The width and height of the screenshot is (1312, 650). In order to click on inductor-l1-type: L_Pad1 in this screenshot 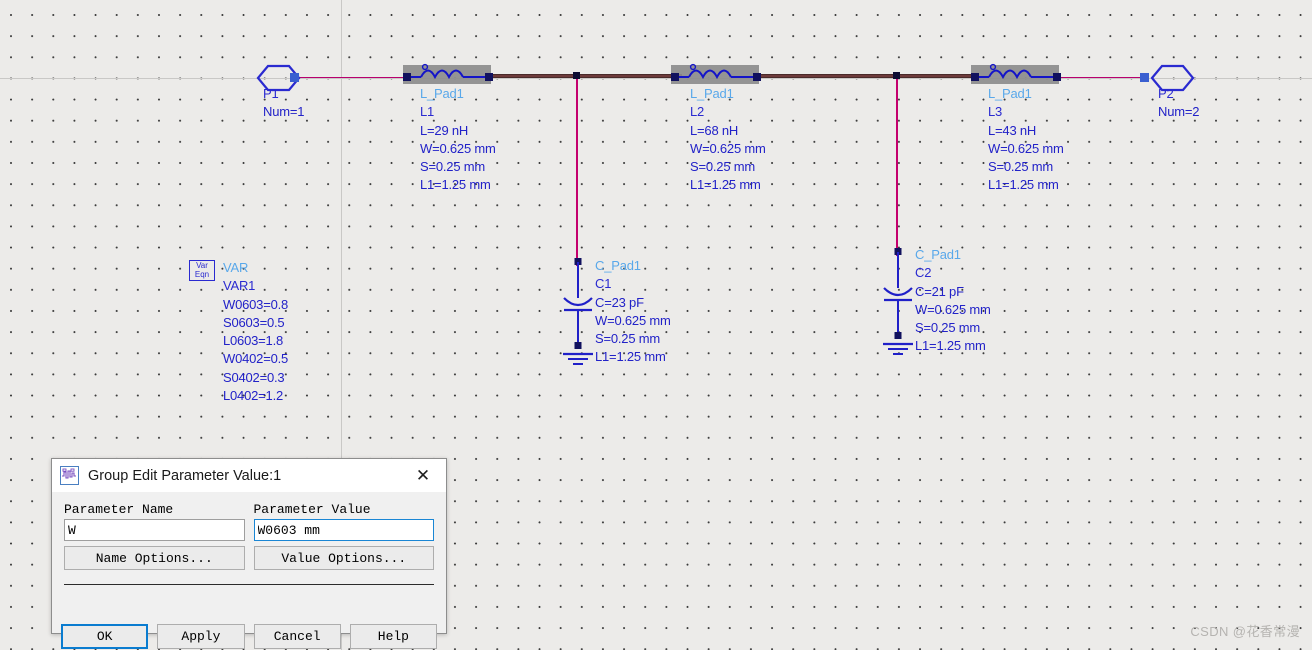, I will do `click(442, 93)`.